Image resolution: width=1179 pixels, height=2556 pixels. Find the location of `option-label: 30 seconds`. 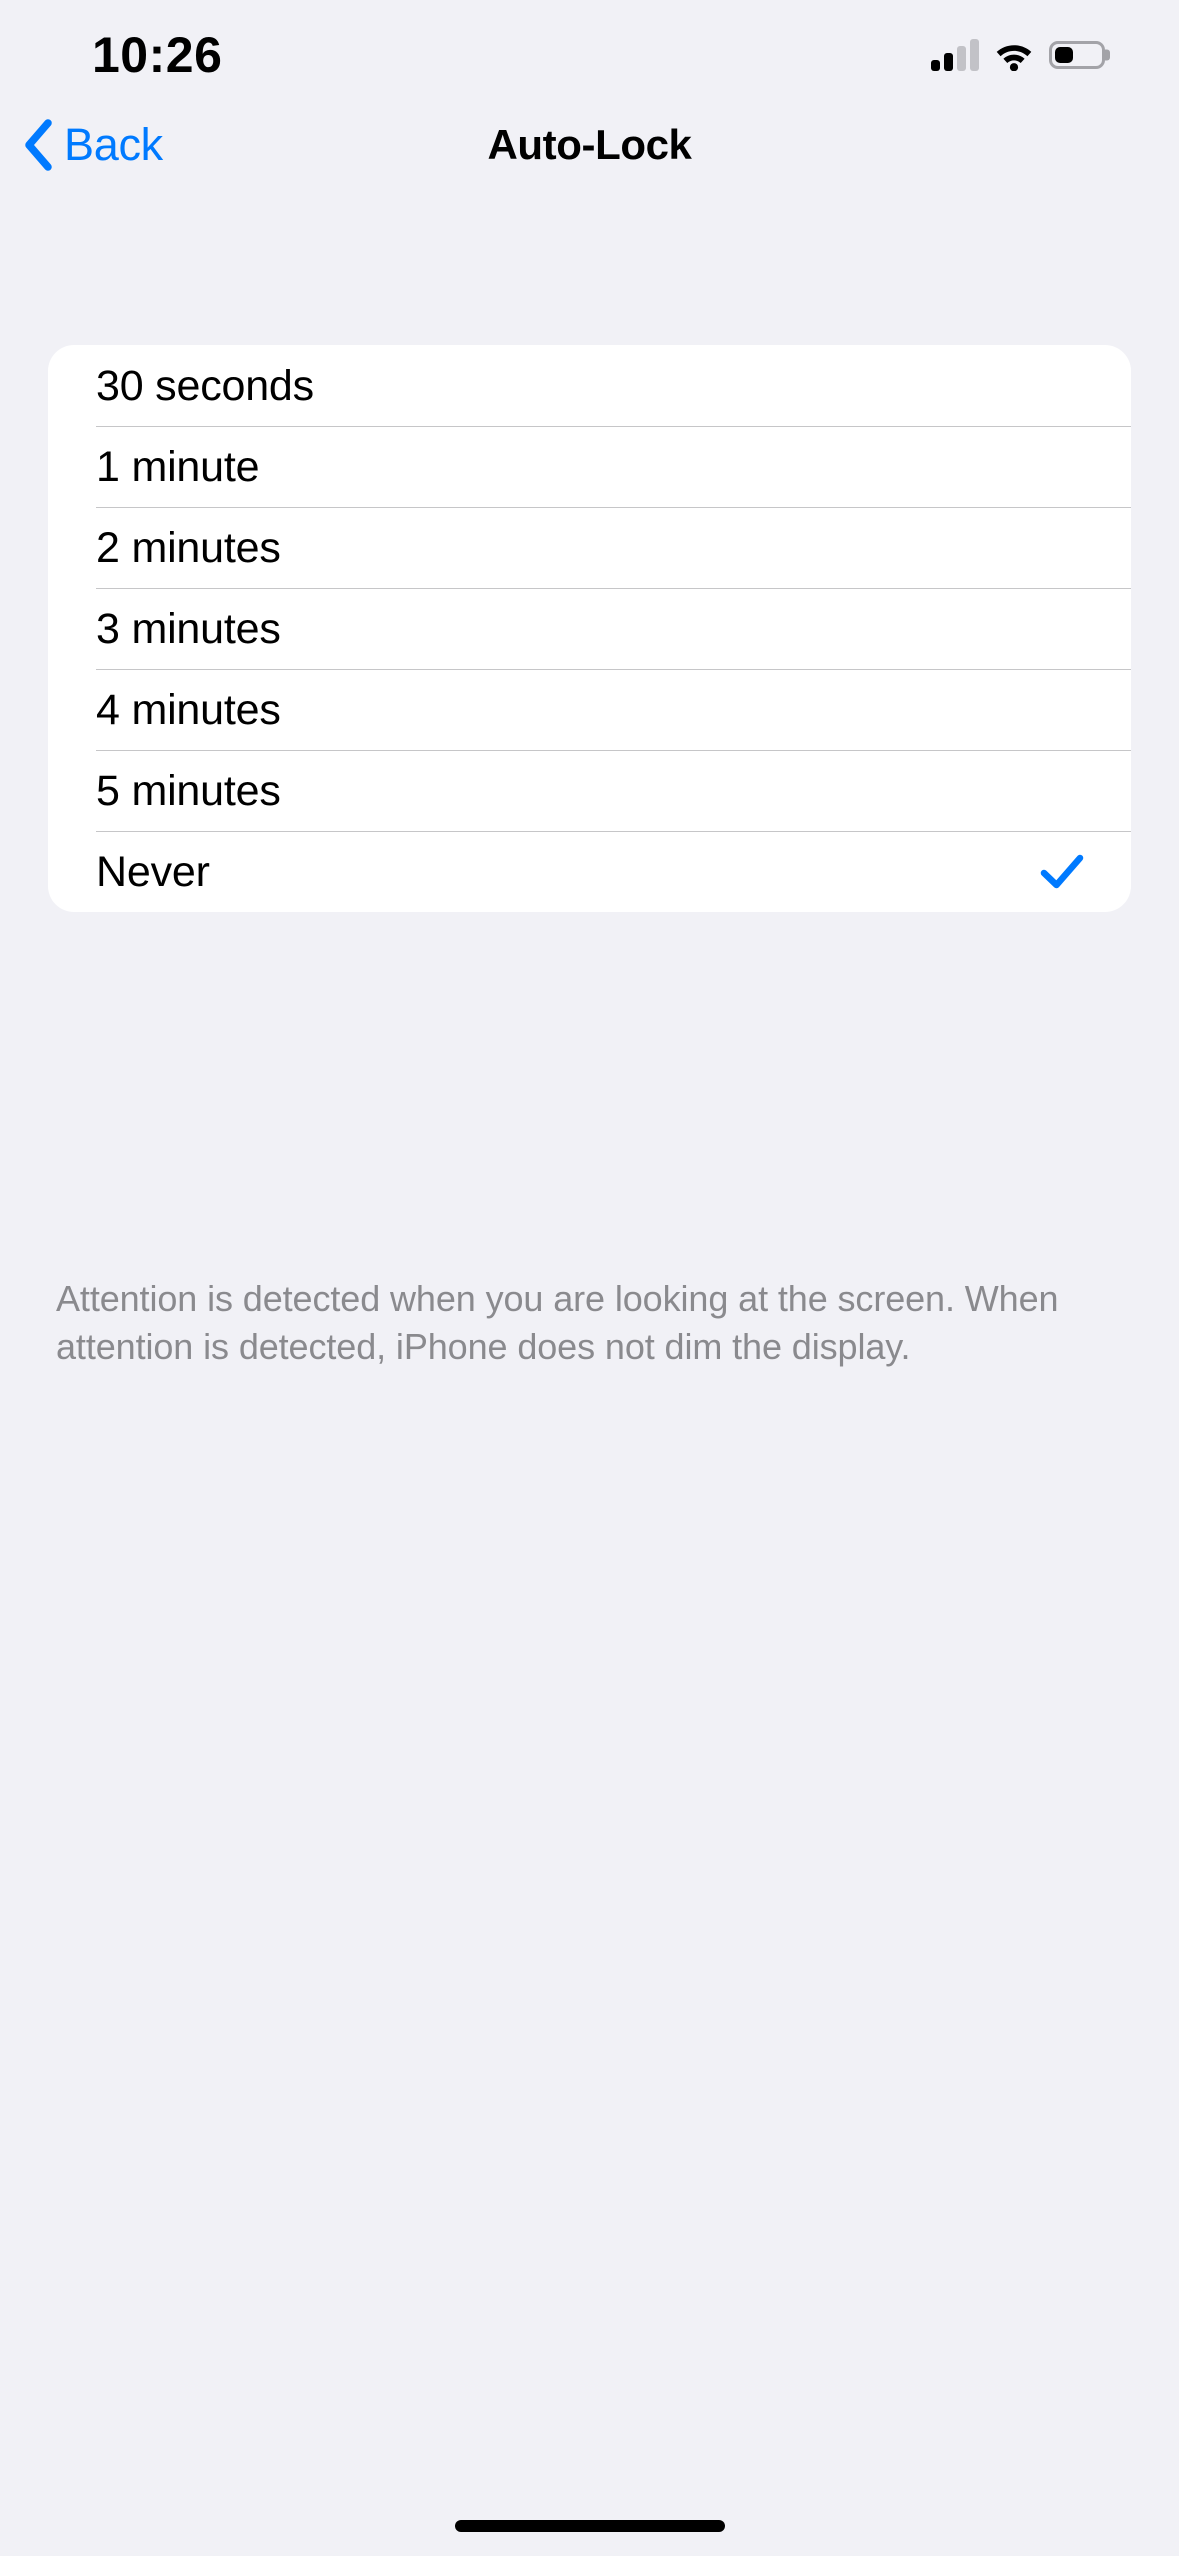

option-label: 30 seconds is located at coordinates (205, 385).